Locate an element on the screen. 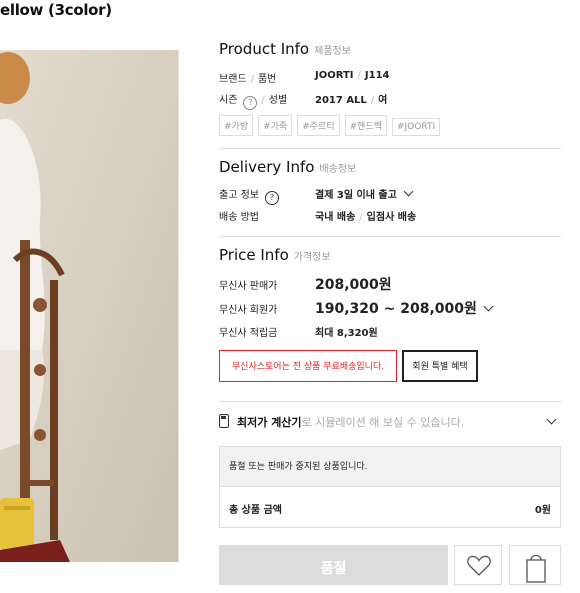  member-label: 무신사 회원가 is located at coordinates (248, 310).